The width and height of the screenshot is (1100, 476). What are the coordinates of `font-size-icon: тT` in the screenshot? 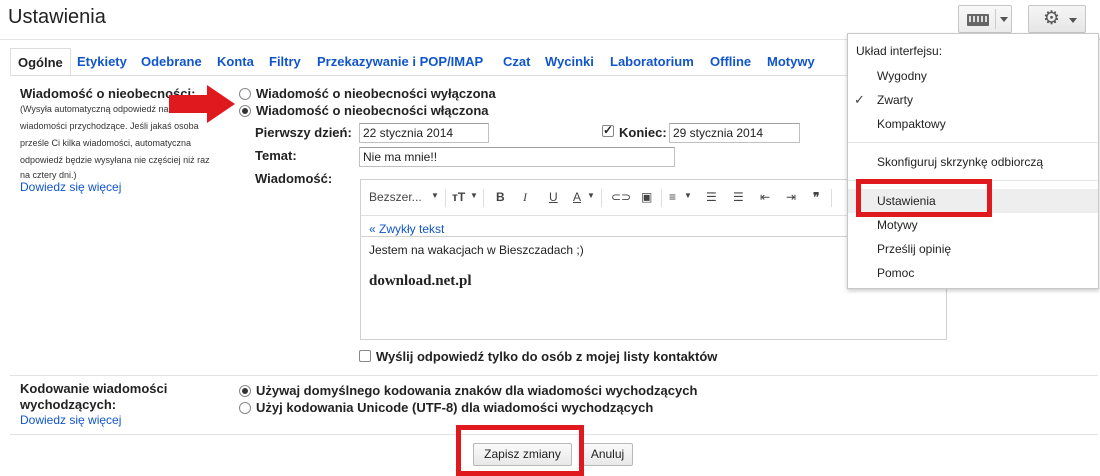 It's located at (458, 197).